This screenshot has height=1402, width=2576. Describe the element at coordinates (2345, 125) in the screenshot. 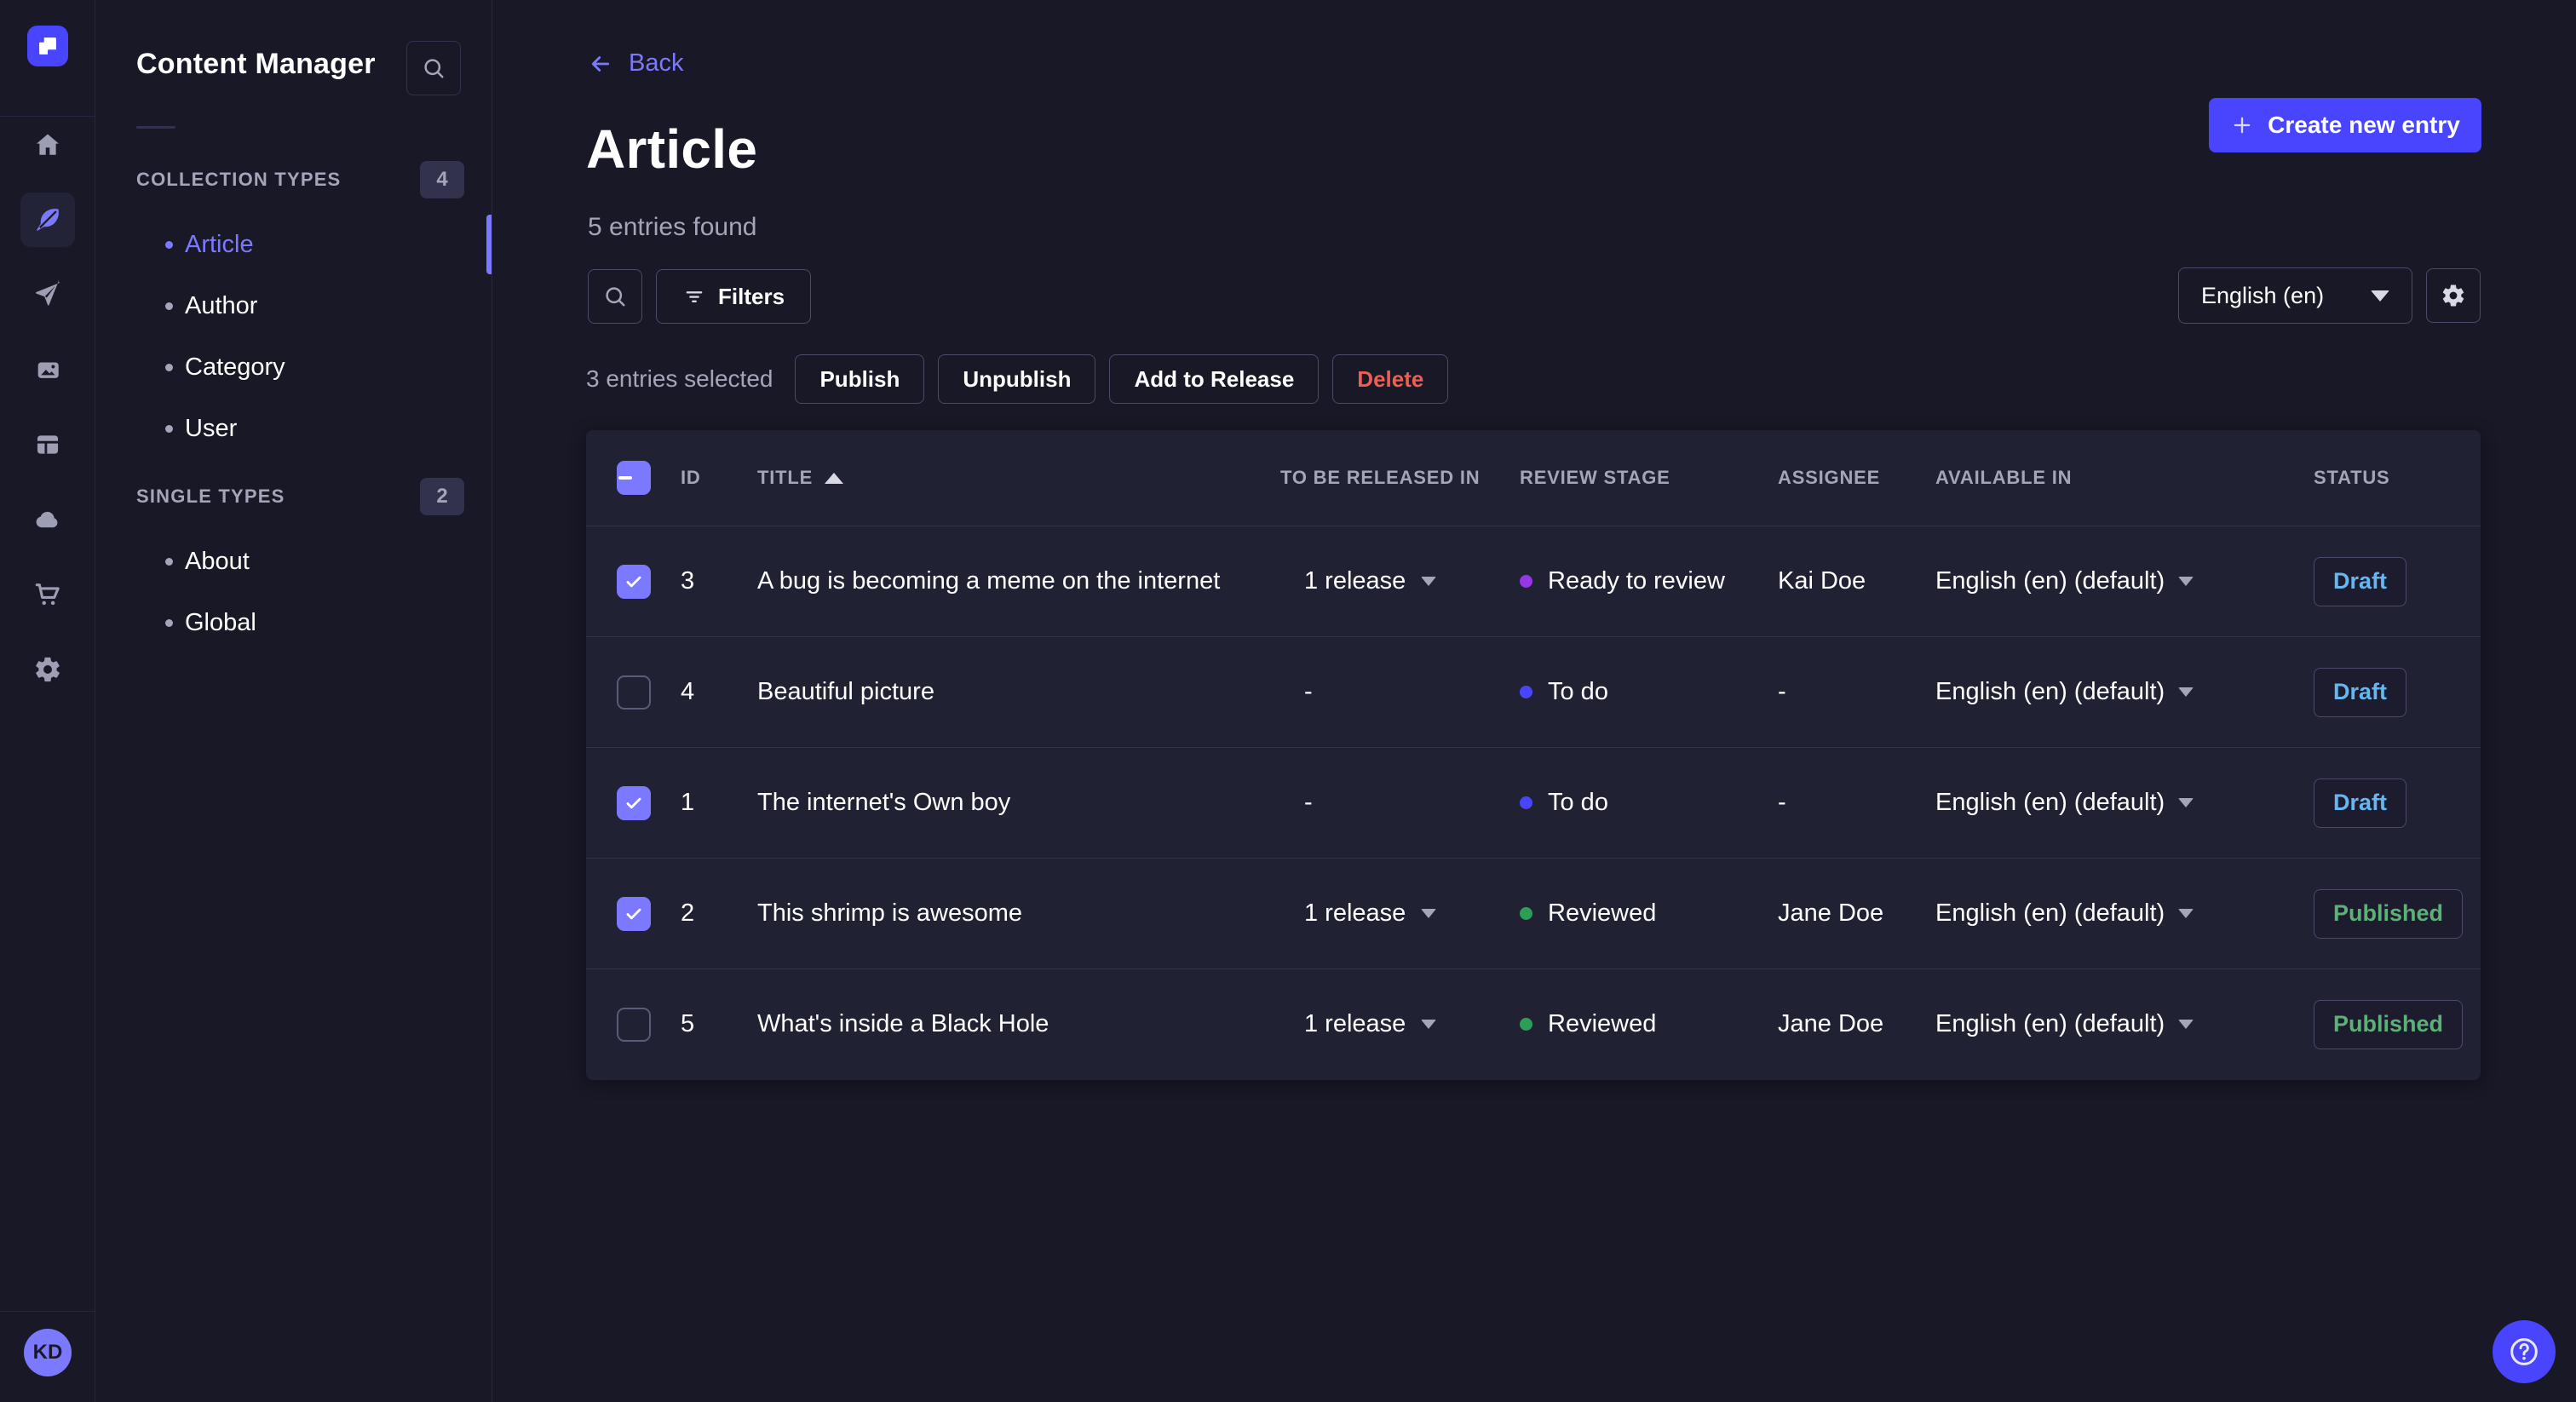

I see `create-new-entry-button: Create new entry` at that location.